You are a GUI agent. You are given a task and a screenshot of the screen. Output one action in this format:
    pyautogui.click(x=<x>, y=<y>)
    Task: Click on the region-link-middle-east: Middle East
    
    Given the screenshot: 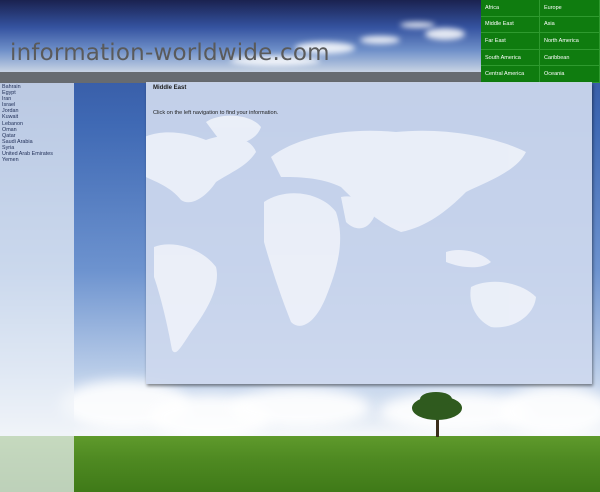 What is the action you would take?
    pyautogui.click(x=510, y=25)
    